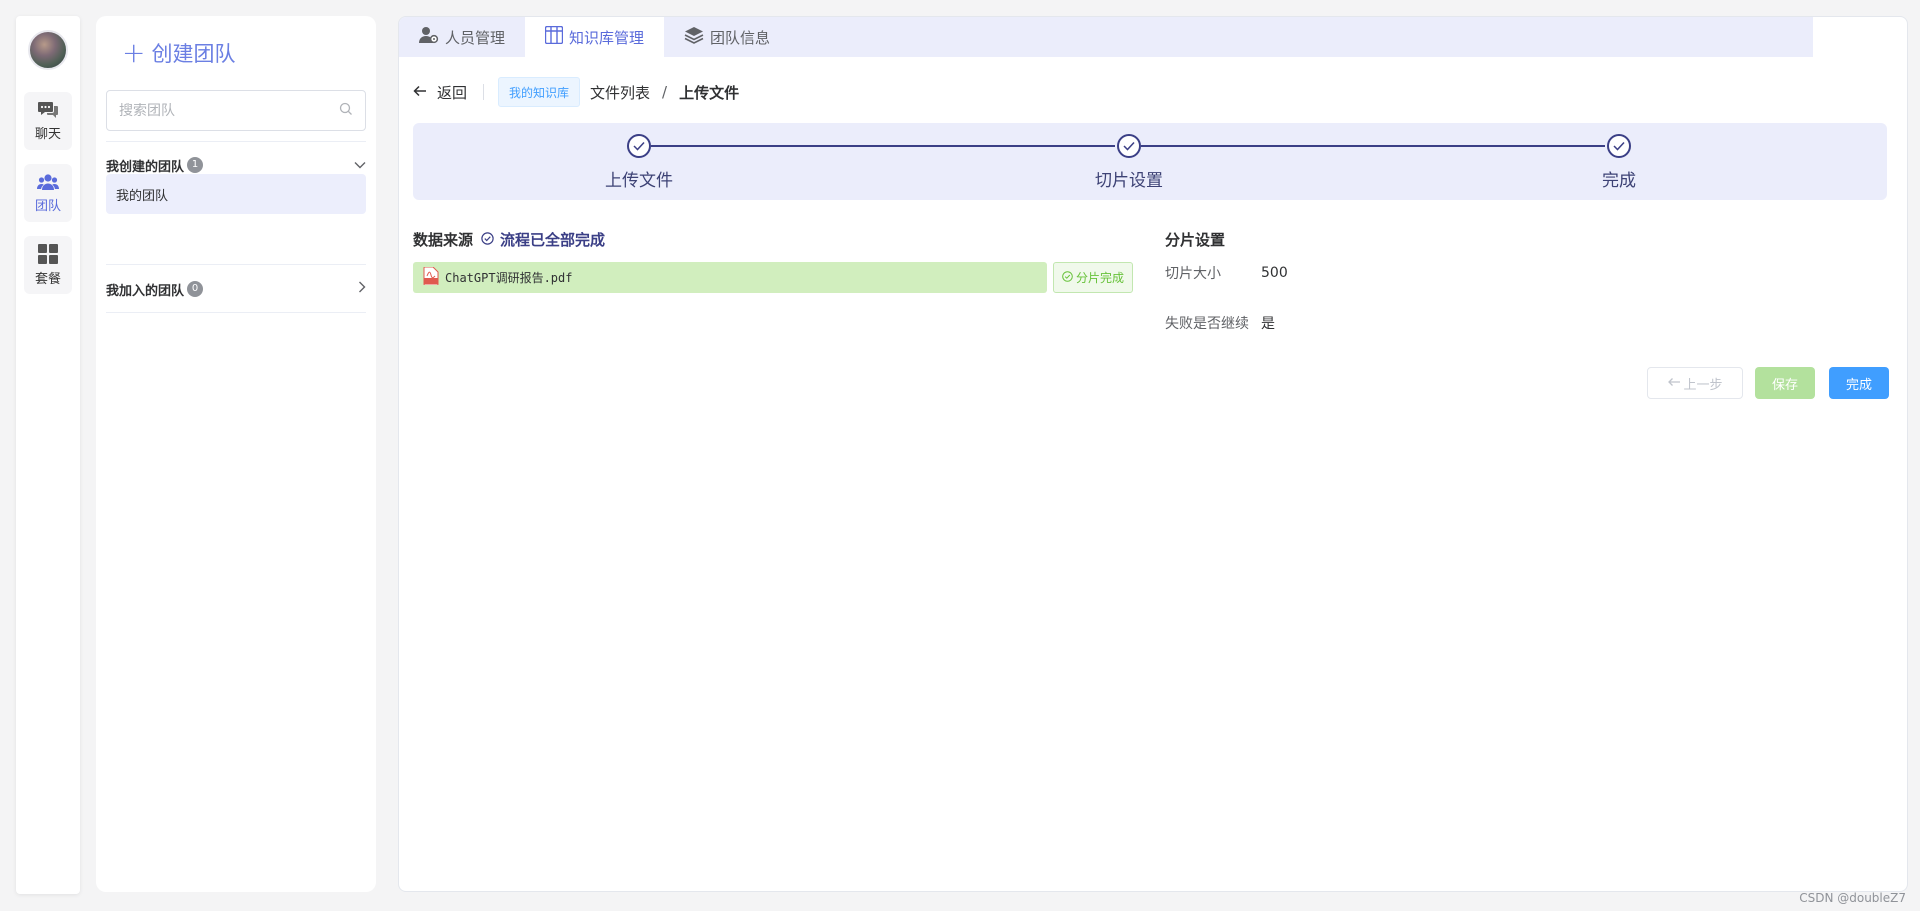 Image resolution: width=1920 pixels, height=911 pixels. Describe the element at coordinates (639, 181) in the screenshot. I see `step-label: 上传文件` at that location.